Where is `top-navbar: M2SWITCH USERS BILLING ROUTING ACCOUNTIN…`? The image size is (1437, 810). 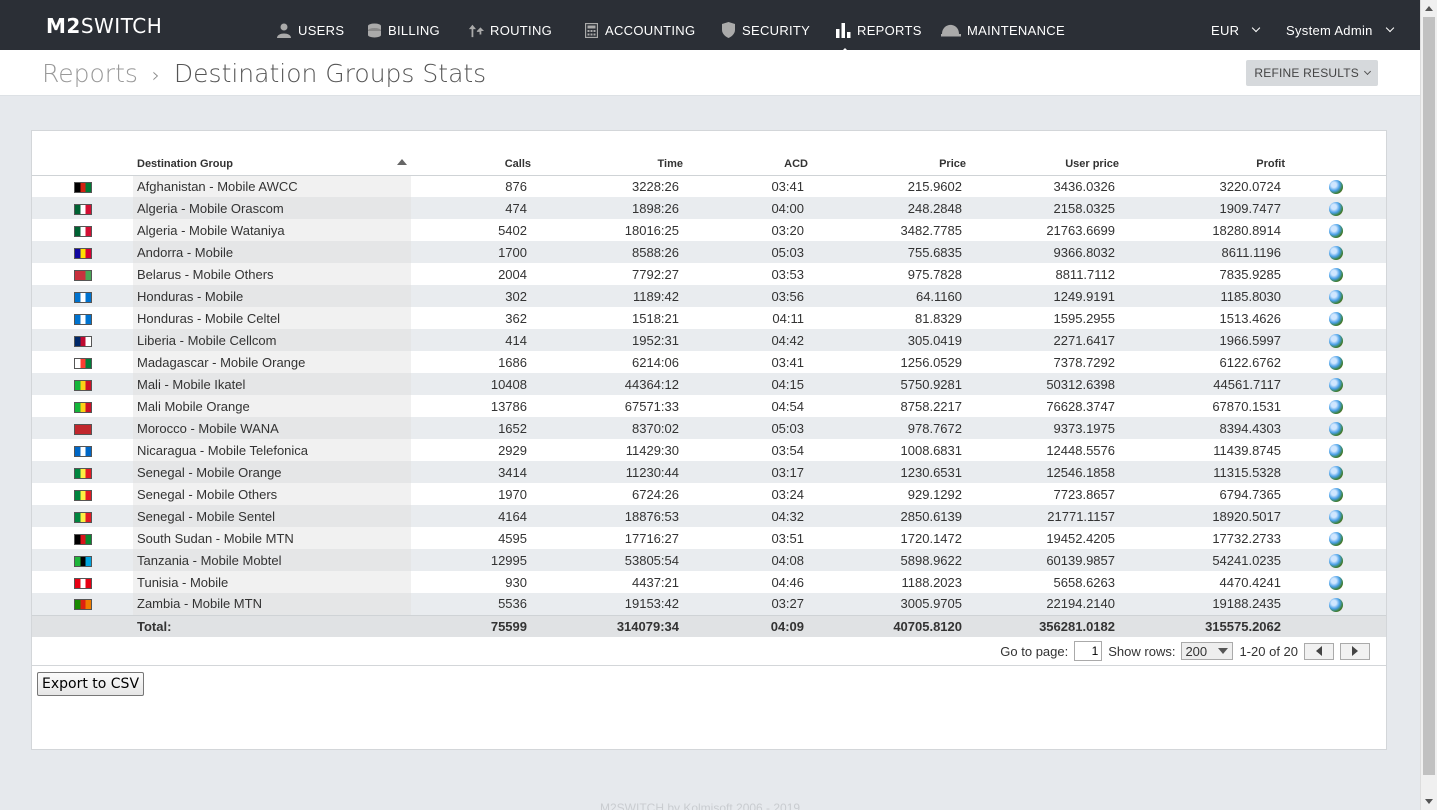 top-navbar: M2SWITCH USERS BILLING ROUTING ACCOUNTIN… is located at coordinates (710, 27).